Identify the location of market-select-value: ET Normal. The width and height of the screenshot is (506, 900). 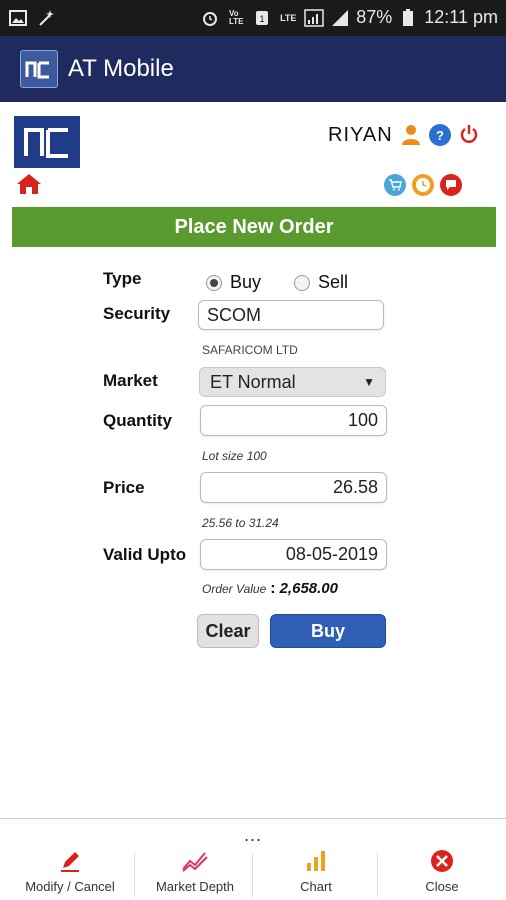
(253, 382).